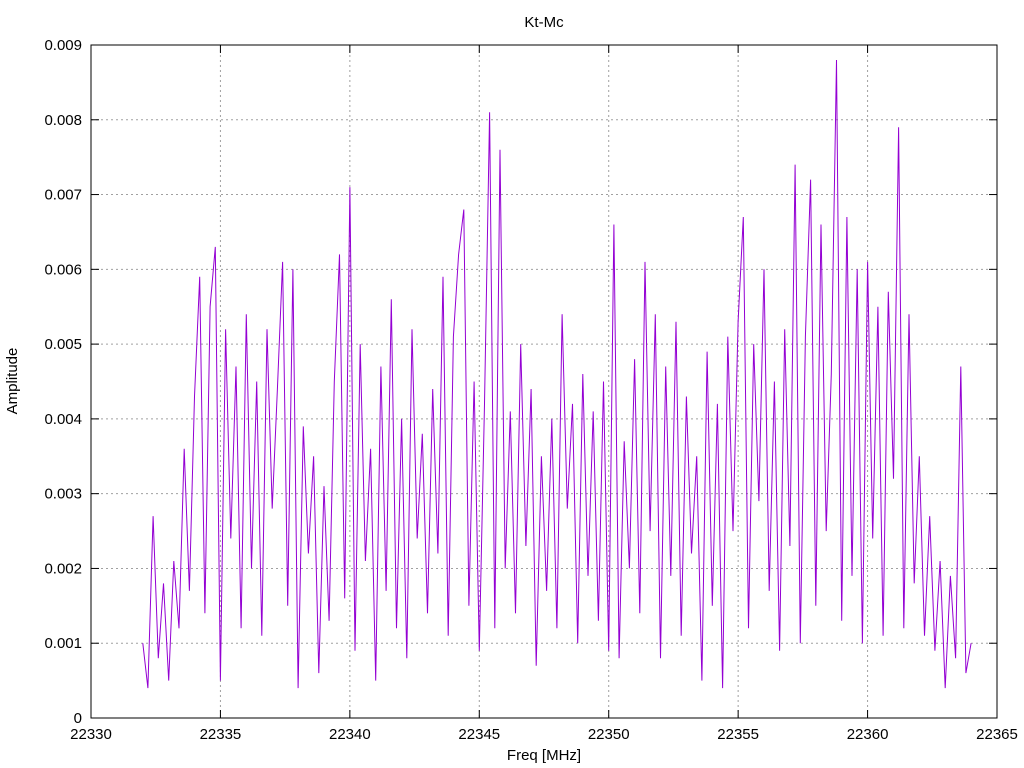 The image size is (1024, 768). What do you see at coordinates (12, 381) in the screenshot?
I see `y-axis-label: Amplitude` at bounding box center [12, 381].